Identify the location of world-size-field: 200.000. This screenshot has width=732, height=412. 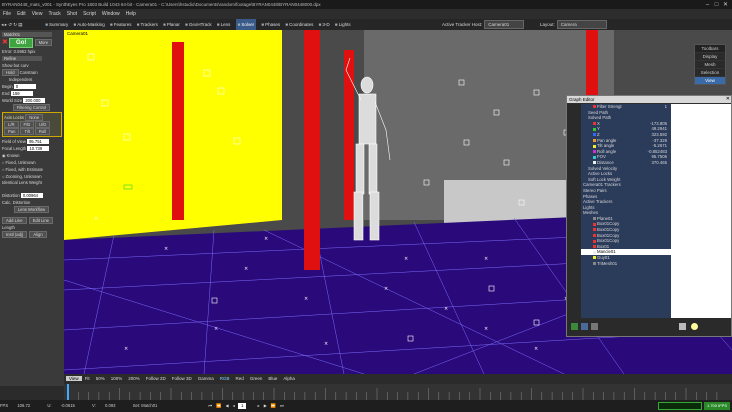
(34, 100).